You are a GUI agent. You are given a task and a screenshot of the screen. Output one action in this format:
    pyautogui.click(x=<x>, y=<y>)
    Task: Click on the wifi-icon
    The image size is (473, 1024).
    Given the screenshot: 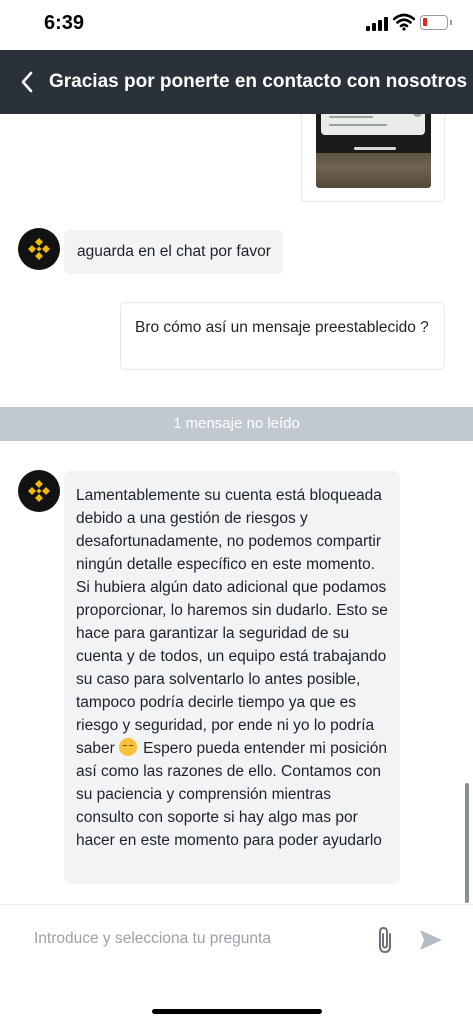 What is the action you would take?
    pyautogui.click(x=404, y=22)
    